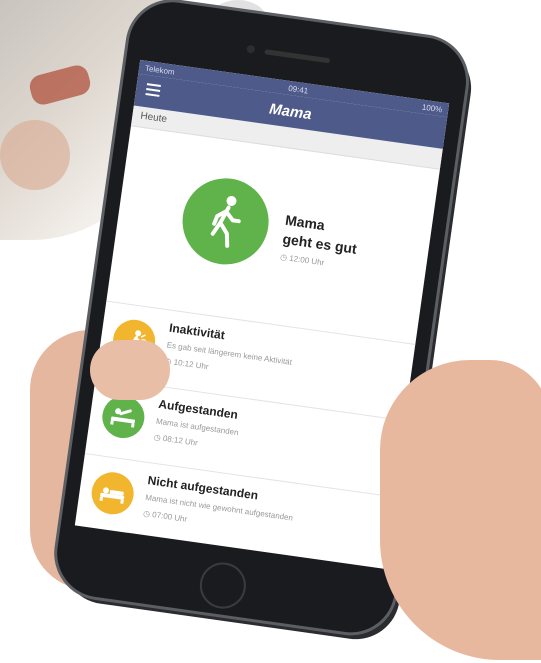 The height and width of the screenshot is (663, 541). Describe the element at coordinates (165, 516) in the screenshot. I see `event-time: ◷ 07:00 Uhr` at that location.